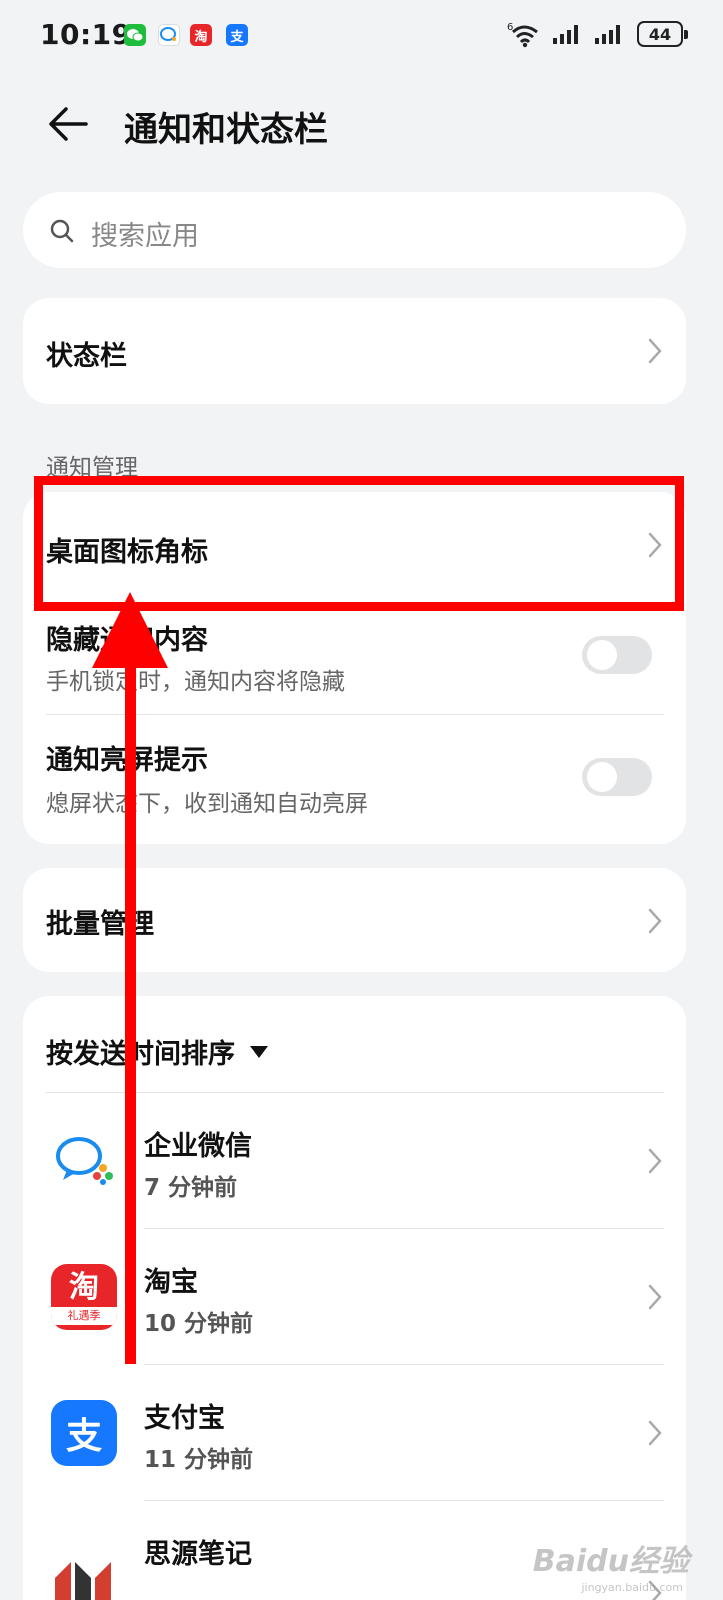  I want to click on app-last-notification-time: 11 分钟前, so click(199, 1460).